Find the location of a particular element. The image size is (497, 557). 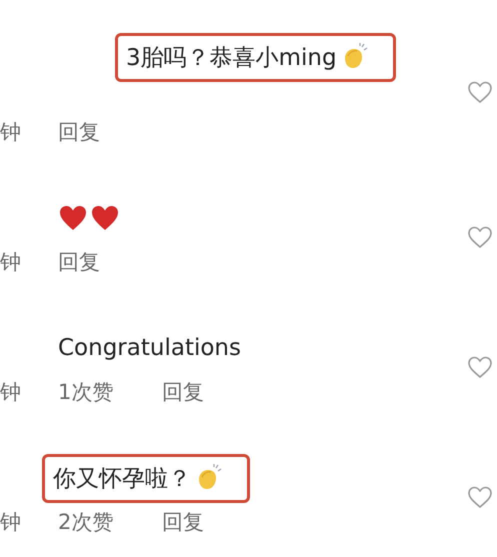

comment-text: 3胎吗？恭喜小ming is located at coordinates (231, 58).